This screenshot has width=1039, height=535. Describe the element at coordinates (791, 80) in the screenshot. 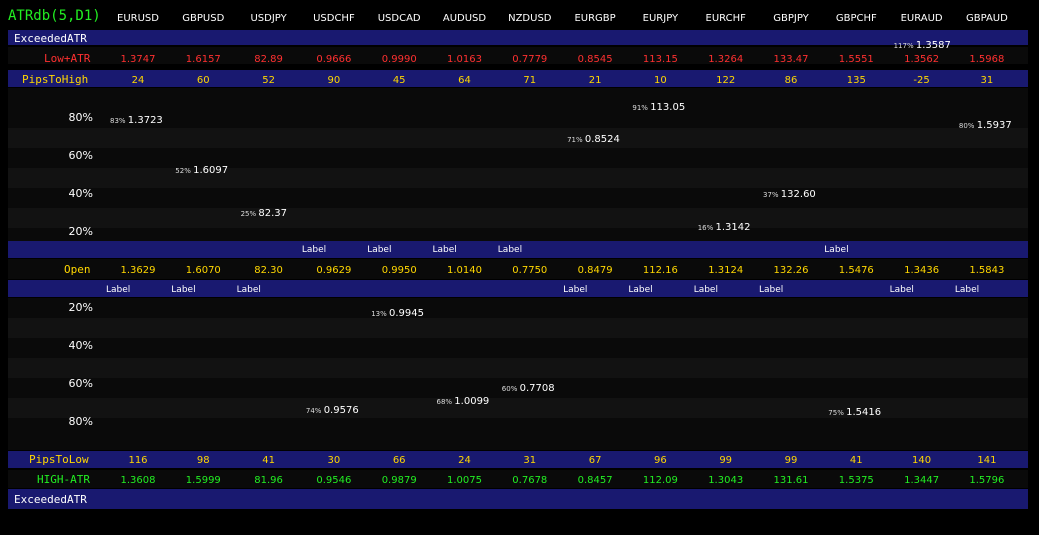

I see `cell-pips-to-high: 86` at that location.